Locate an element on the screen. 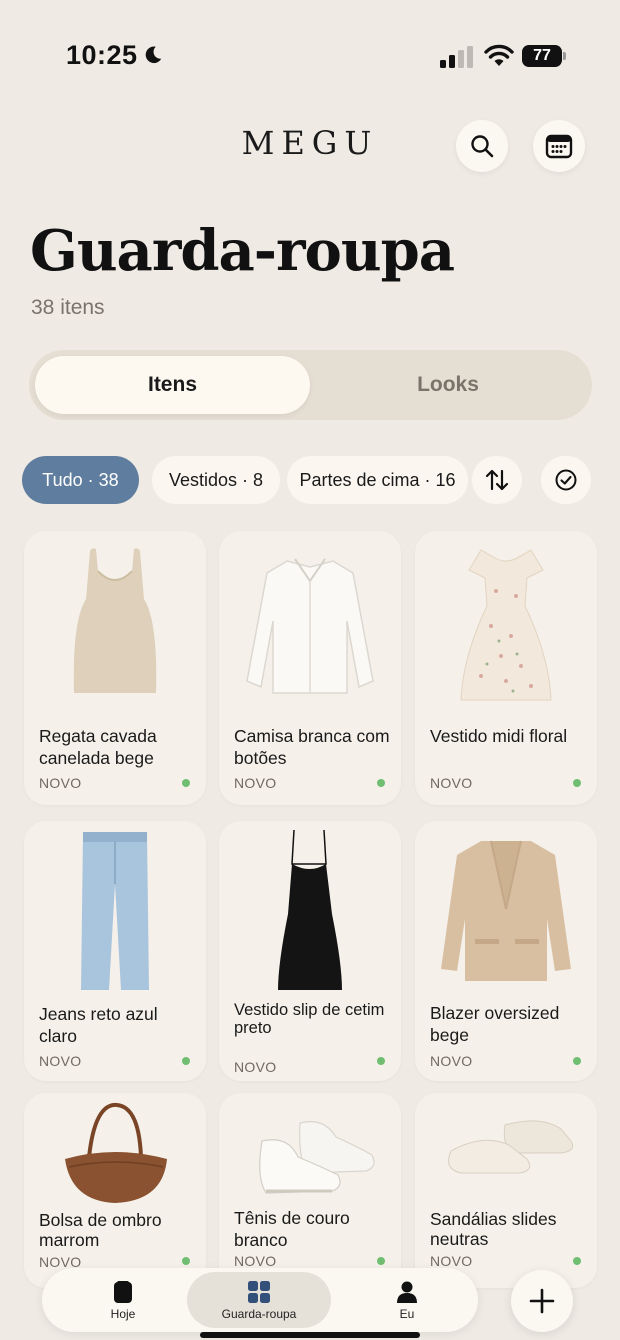  jeans-image is located at coordinates (115, 908).